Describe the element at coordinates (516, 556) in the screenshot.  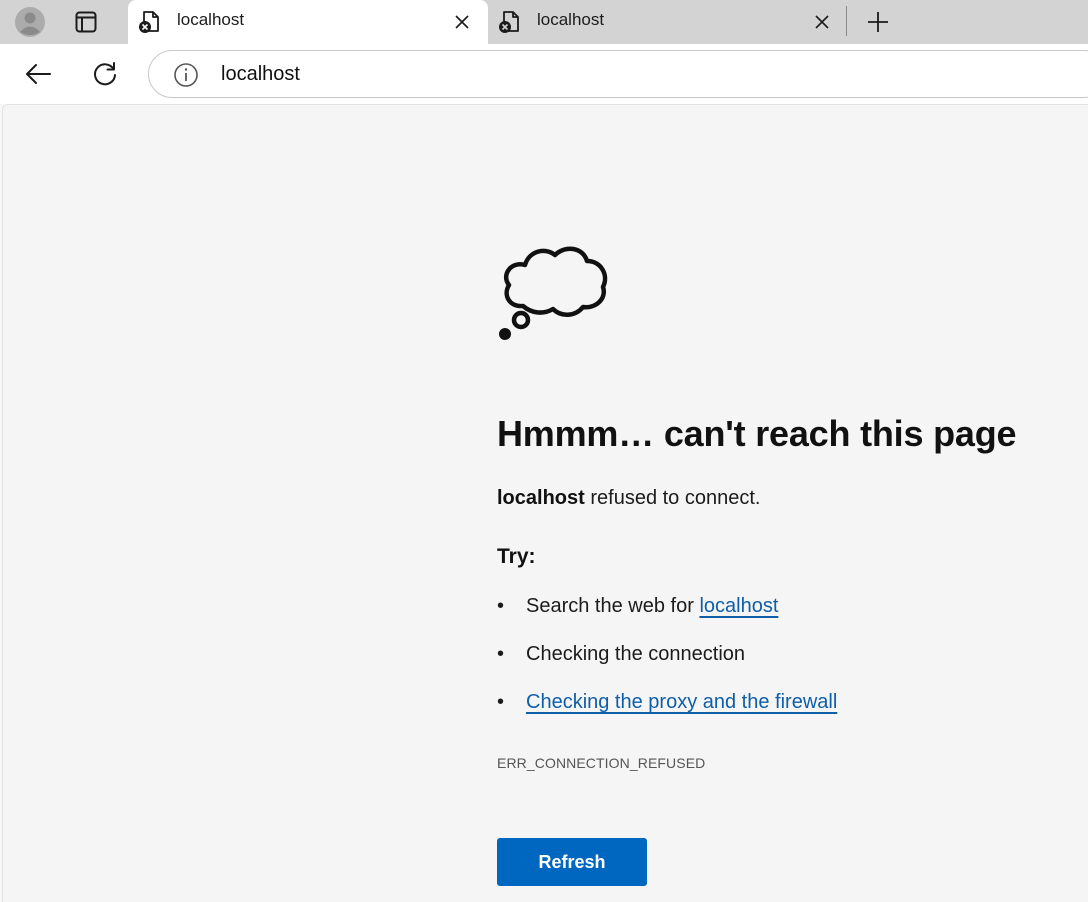
I see `try-label: Try:` at that location.